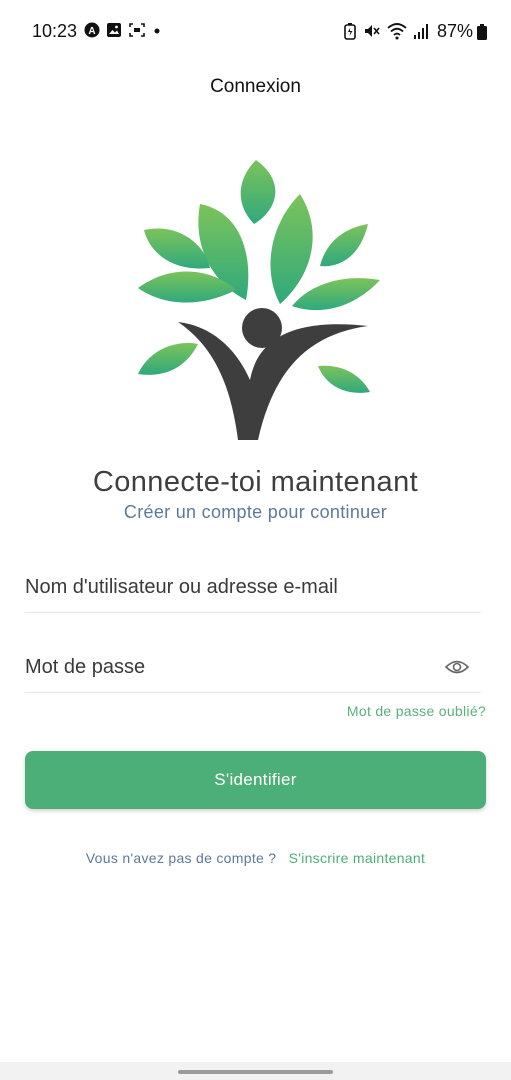  What do you see at coordinates (255, 780) in the screenshot?
I see `login-button: S'identifier` at bounding box center [255, 780].